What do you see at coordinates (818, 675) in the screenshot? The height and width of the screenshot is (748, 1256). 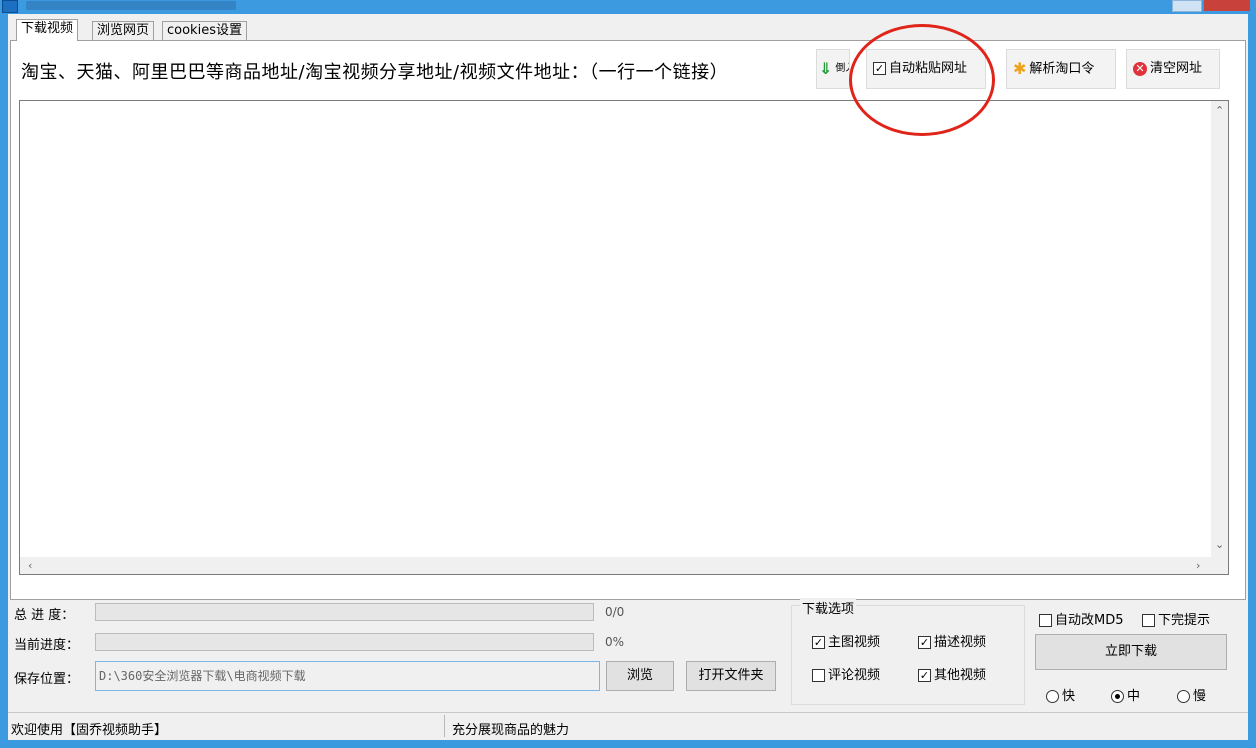 I see `review-video-check` at bounding box center [818, 675].